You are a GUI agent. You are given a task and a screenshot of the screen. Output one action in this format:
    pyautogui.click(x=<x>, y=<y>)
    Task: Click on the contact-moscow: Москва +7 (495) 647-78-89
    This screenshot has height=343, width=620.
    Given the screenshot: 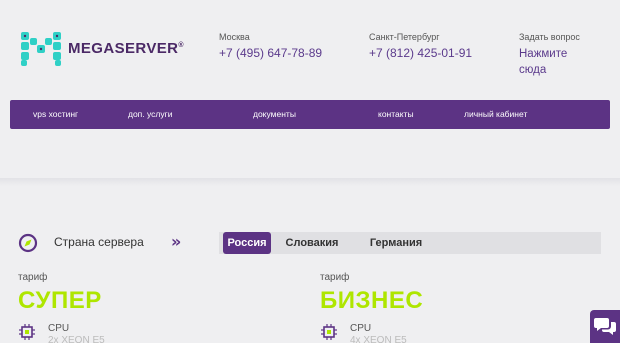 What is the action you would take?
    pyautogui.click(x=270, y=46)
    